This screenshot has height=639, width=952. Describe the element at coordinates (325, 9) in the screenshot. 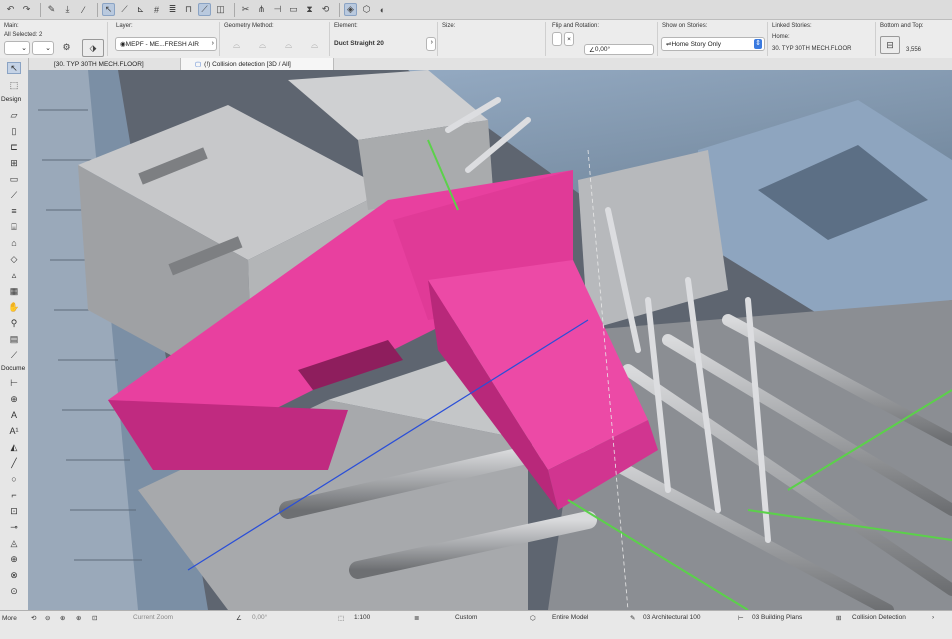

I see `rotate-icon: ⟲` at that location.